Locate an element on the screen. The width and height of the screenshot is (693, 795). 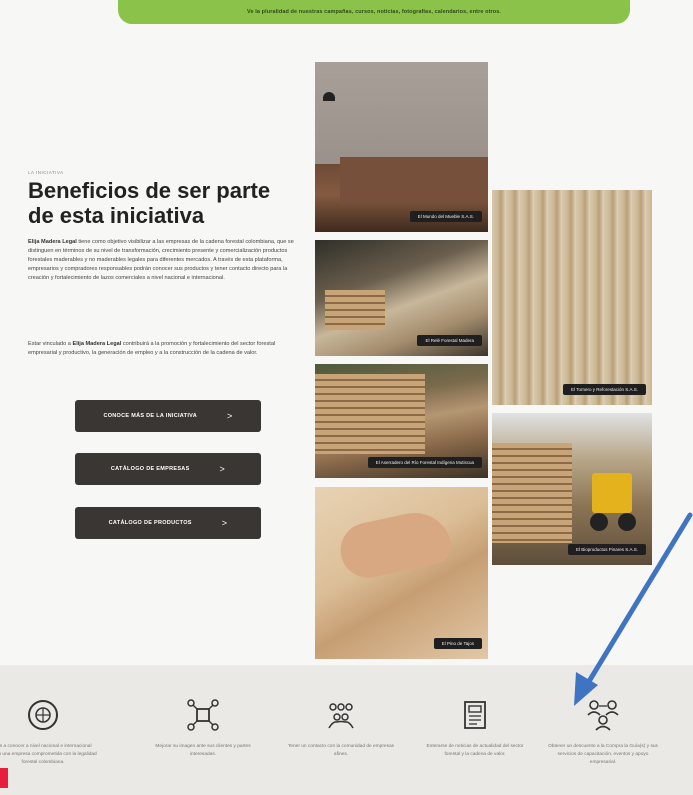
photo-caption: El Tornero y Reforestación S.A.S. is located at coordinates (604, 389).